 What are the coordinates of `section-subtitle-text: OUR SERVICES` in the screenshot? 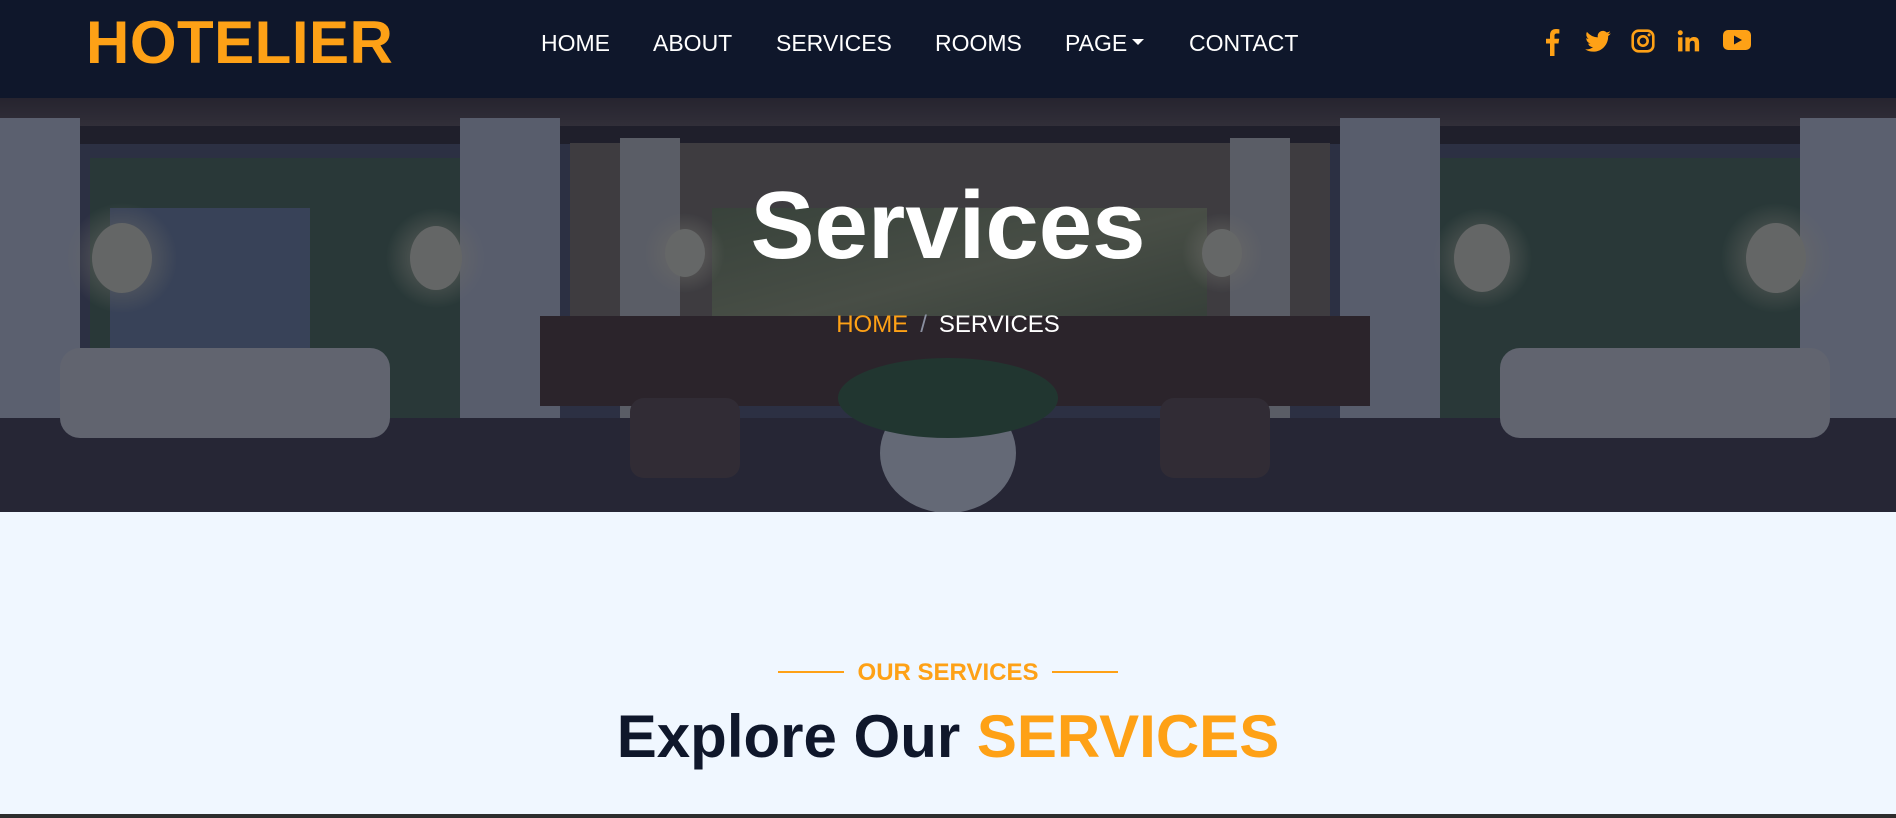 It's located at (948, 672).